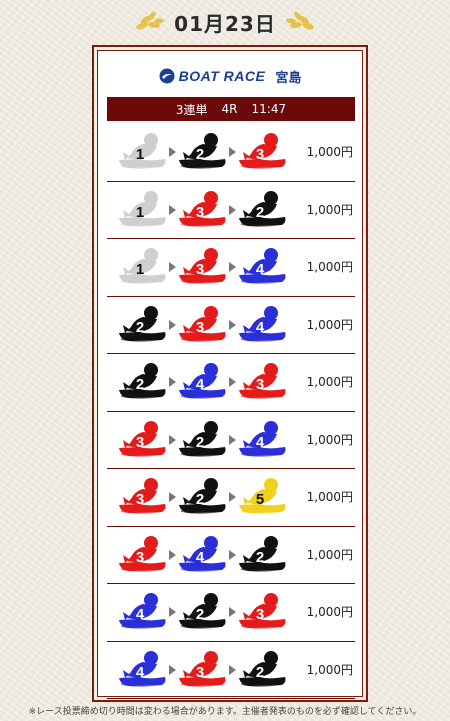 This screenshot has height=721, width=450. Describe the element at coordinates (299, 20) in the screenshot. I see `laurel-right-icon` at that location.